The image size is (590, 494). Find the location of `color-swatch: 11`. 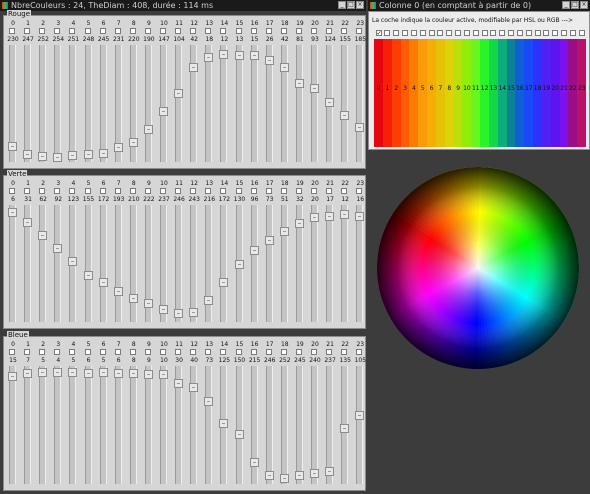

color-swatch: 11 is located at coordinates (476, 93).